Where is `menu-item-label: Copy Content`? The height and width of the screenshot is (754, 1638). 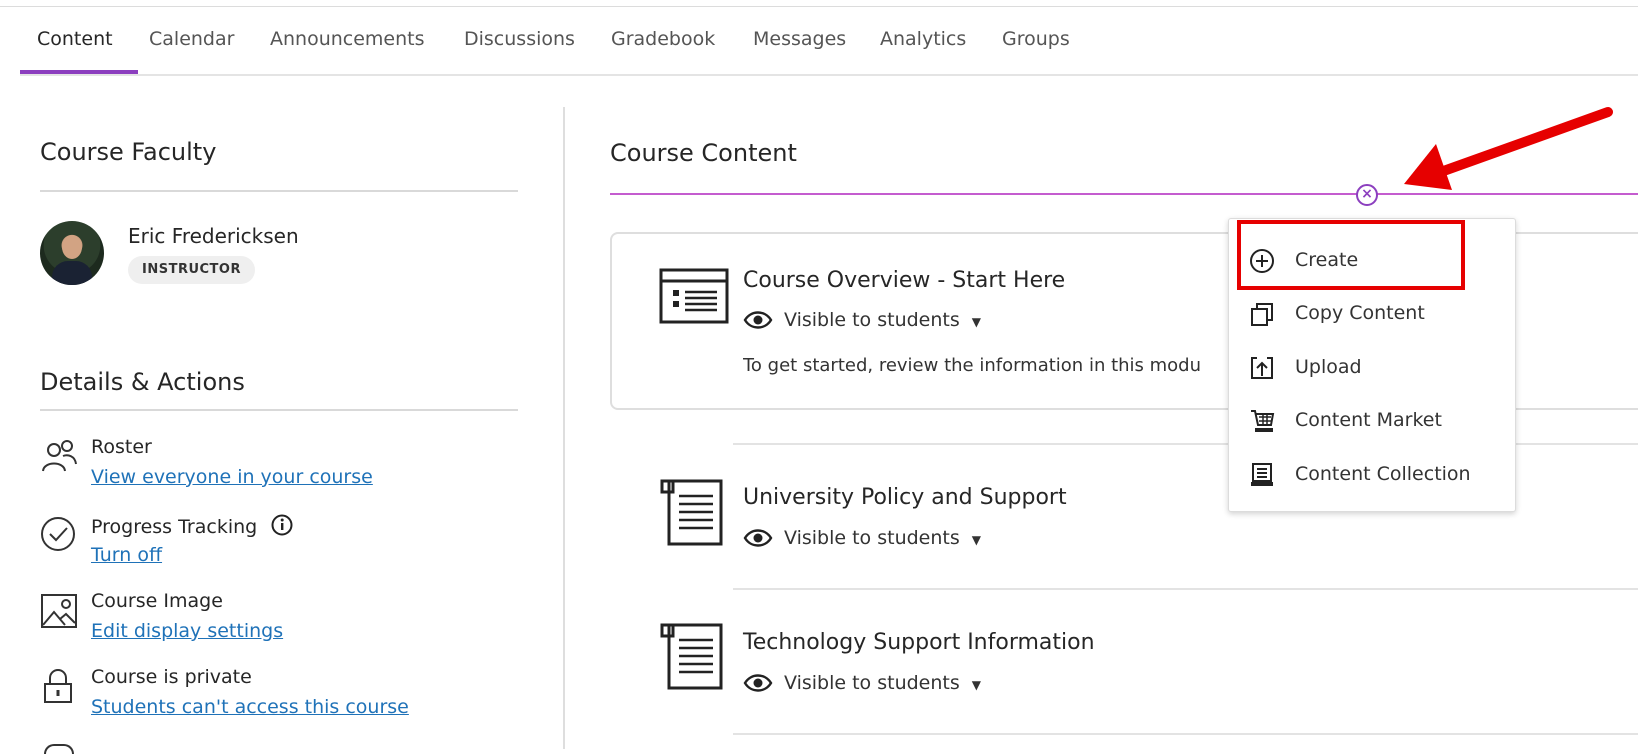
menu-item-label: Copy Content is located at coordinates (1360, 313).